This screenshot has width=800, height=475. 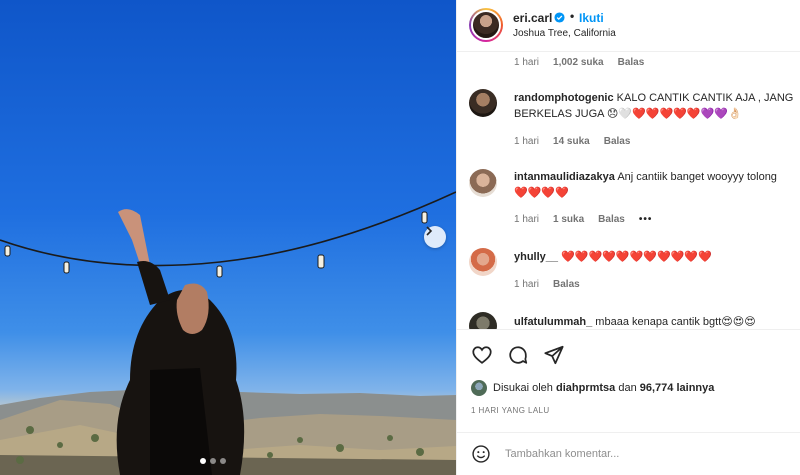 I want to click on comment-meta: 1 hari 14 suka Balas, so click(x=572, y=141).